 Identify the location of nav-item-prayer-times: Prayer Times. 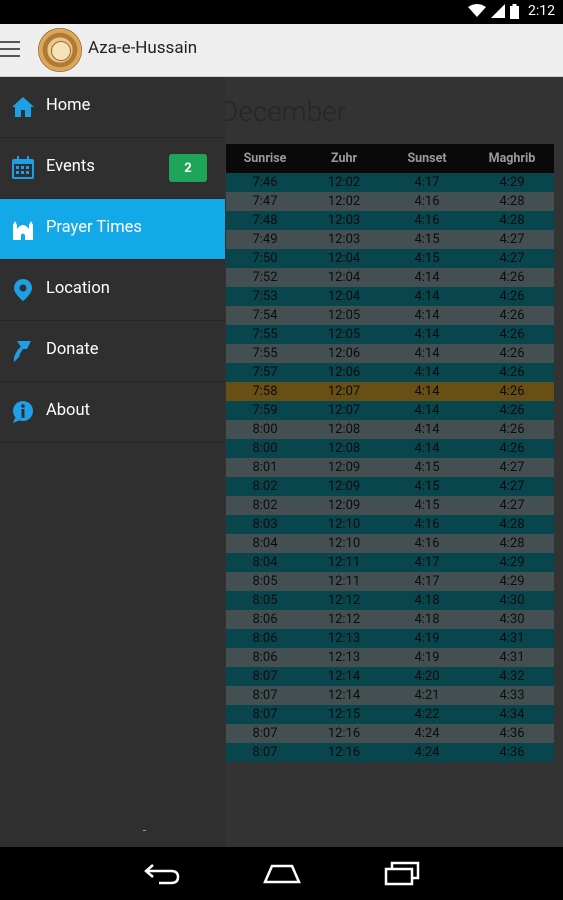
(112, 229).